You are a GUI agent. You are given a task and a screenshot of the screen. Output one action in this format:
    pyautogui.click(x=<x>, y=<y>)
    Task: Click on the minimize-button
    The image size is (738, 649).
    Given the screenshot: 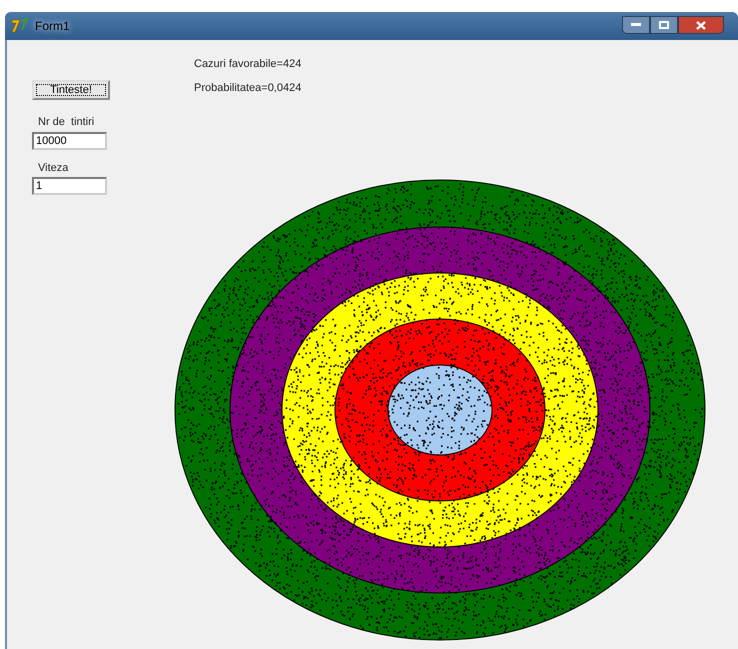 What is the action you would take?
    pyautogui.click(x=636, y=25)
    